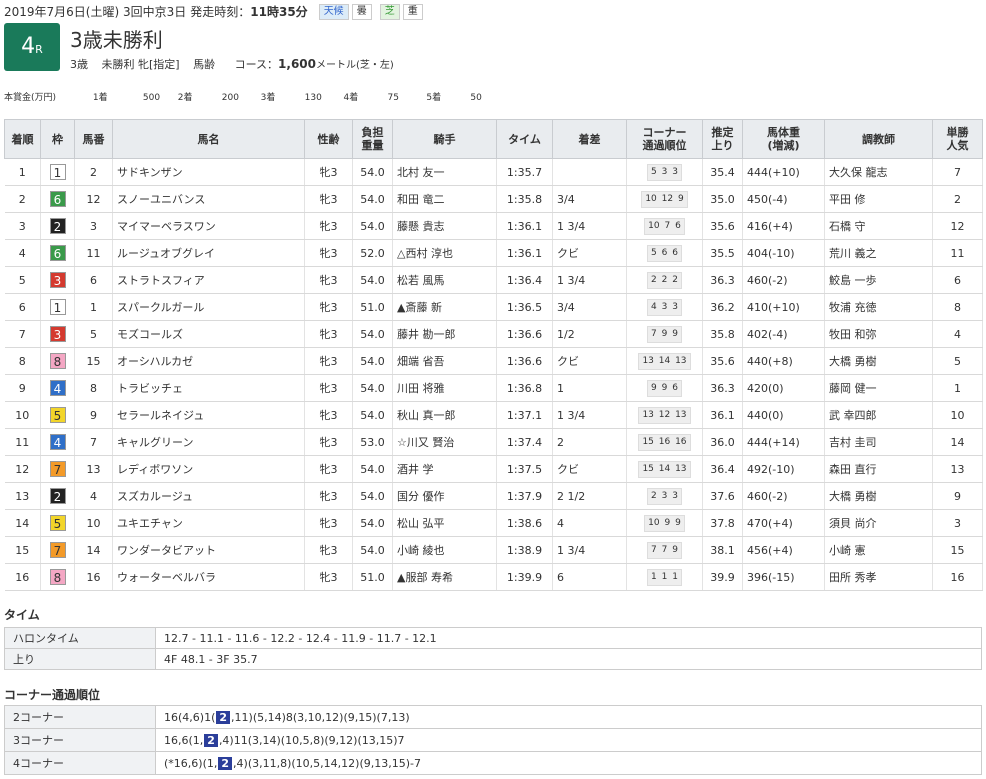 This screenshot has height=779, width=986. Describe the element at coordinates (57, 415) in the screenshot. I see `waku-cell: 5` at that location.